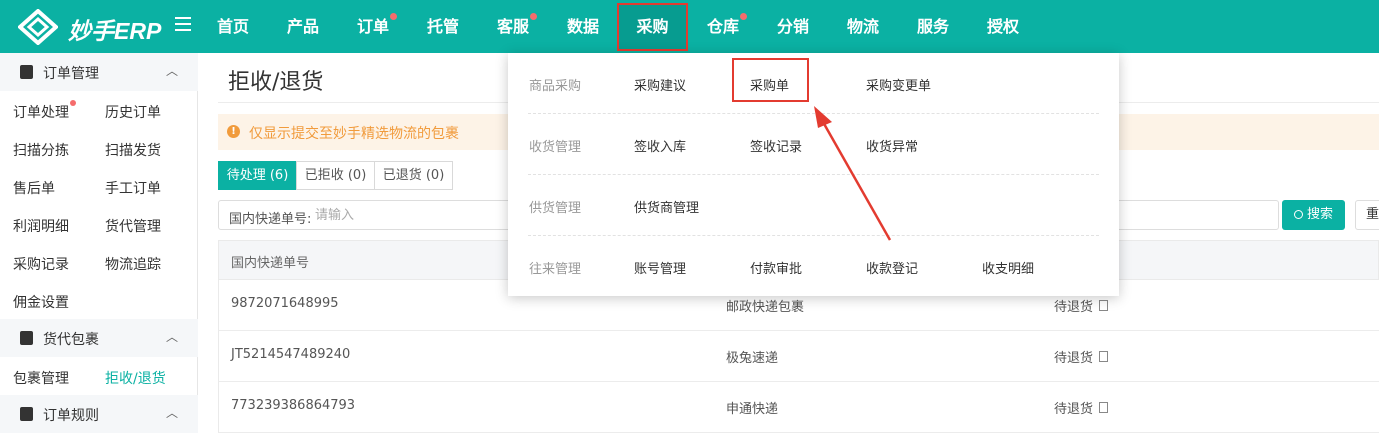  What do you see at coordinates (727, 26) in the screenshot?
I see `nav-warehouse: 仓库` at bounding box center [727, 26].